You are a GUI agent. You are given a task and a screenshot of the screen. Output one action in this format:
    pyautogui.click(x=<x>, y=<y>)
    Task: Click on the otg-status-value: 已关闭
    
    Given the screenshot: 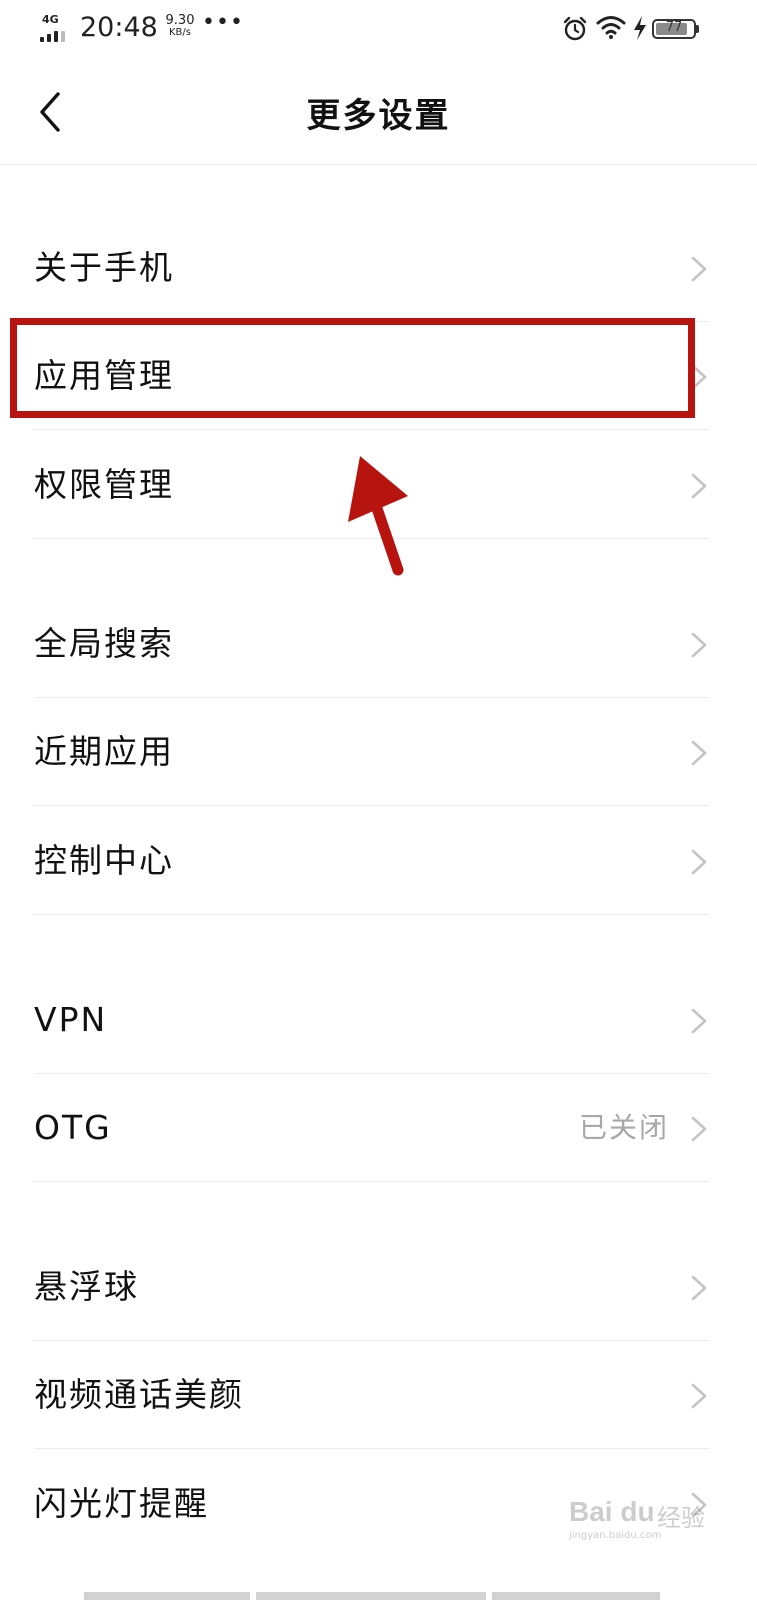 What is the action you would take?
    pyautogui.click(x=623, y=1127)
    